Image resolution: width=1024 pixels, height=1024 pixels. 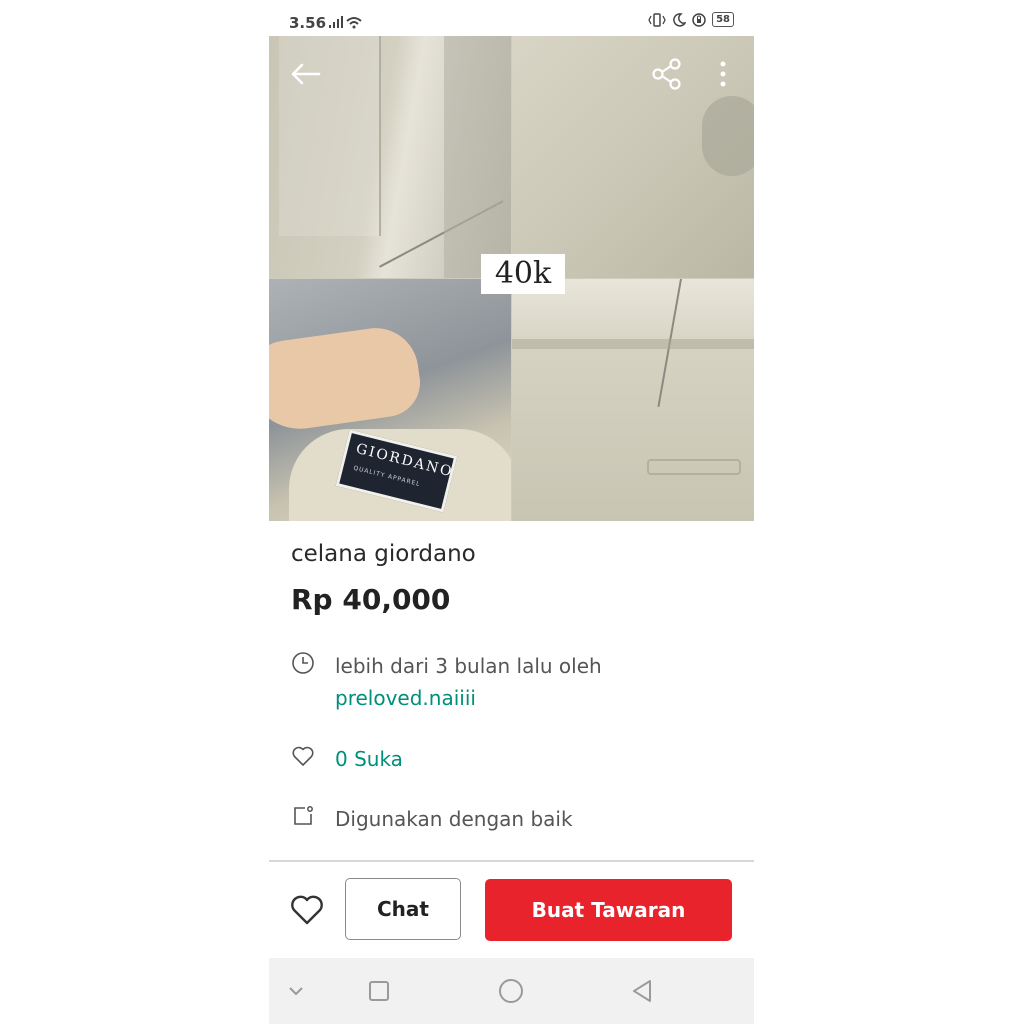 I want to click on rotation-lock-icon, so click(x=699, y=19).